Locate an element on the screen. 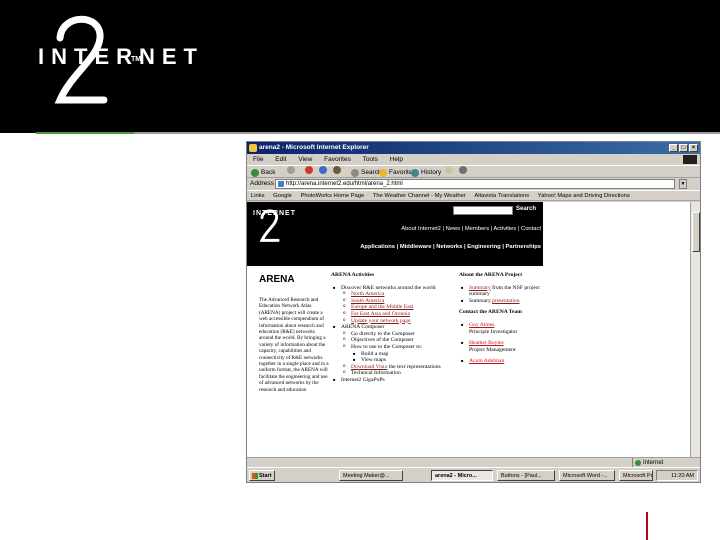 This screenshot has width=720, height=540. list-item: Europe and the Middle East is located at coordinates (395, 307).